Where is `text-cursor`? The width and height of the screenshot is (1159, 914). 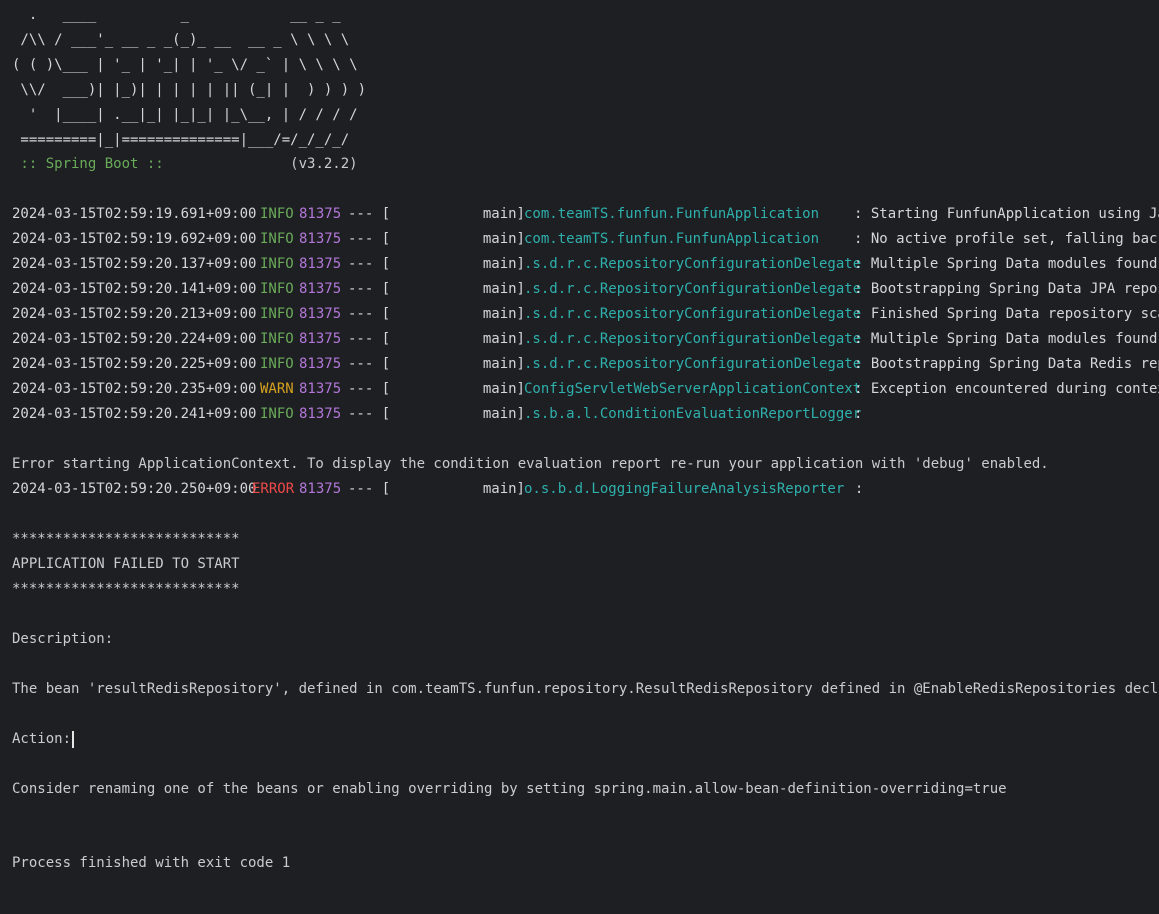 text-cursor is located at coordinates (73, 739).